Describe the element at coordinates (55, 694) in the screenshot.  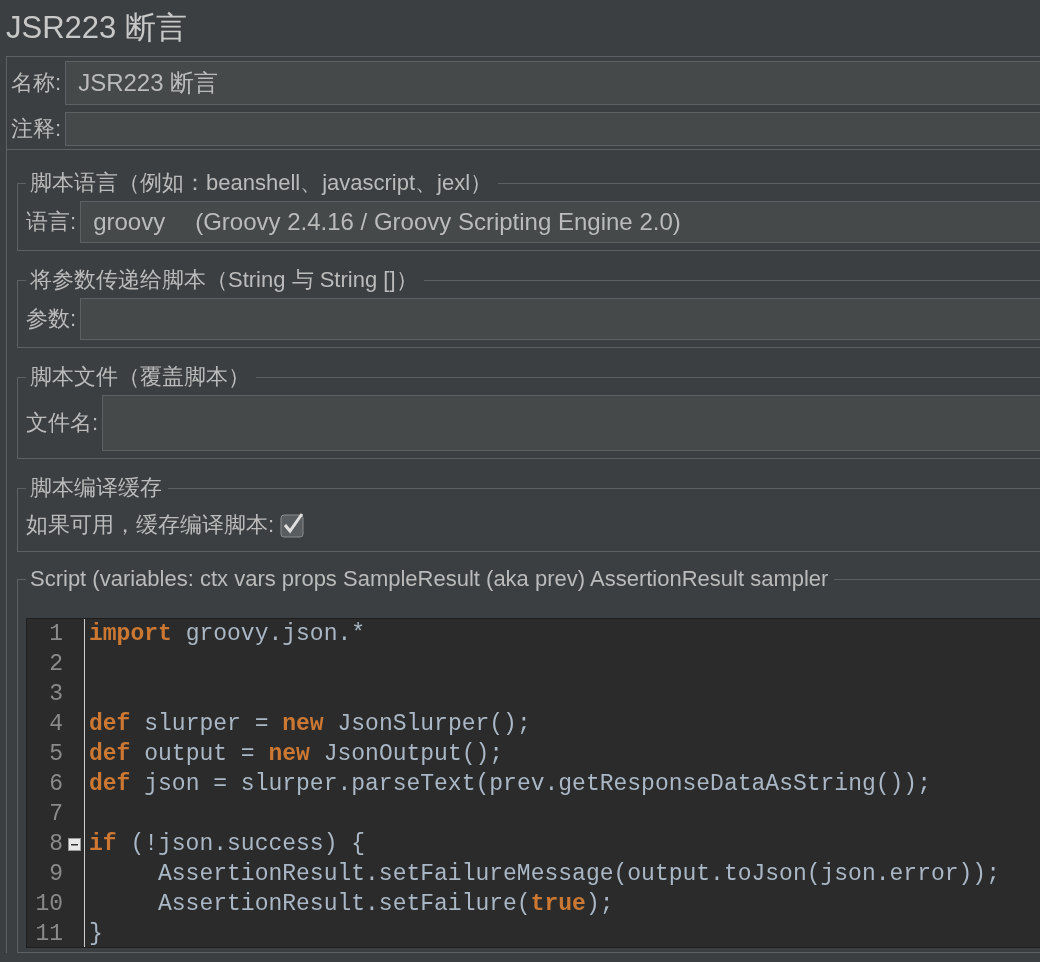
I see `line-number: 3` at that location.